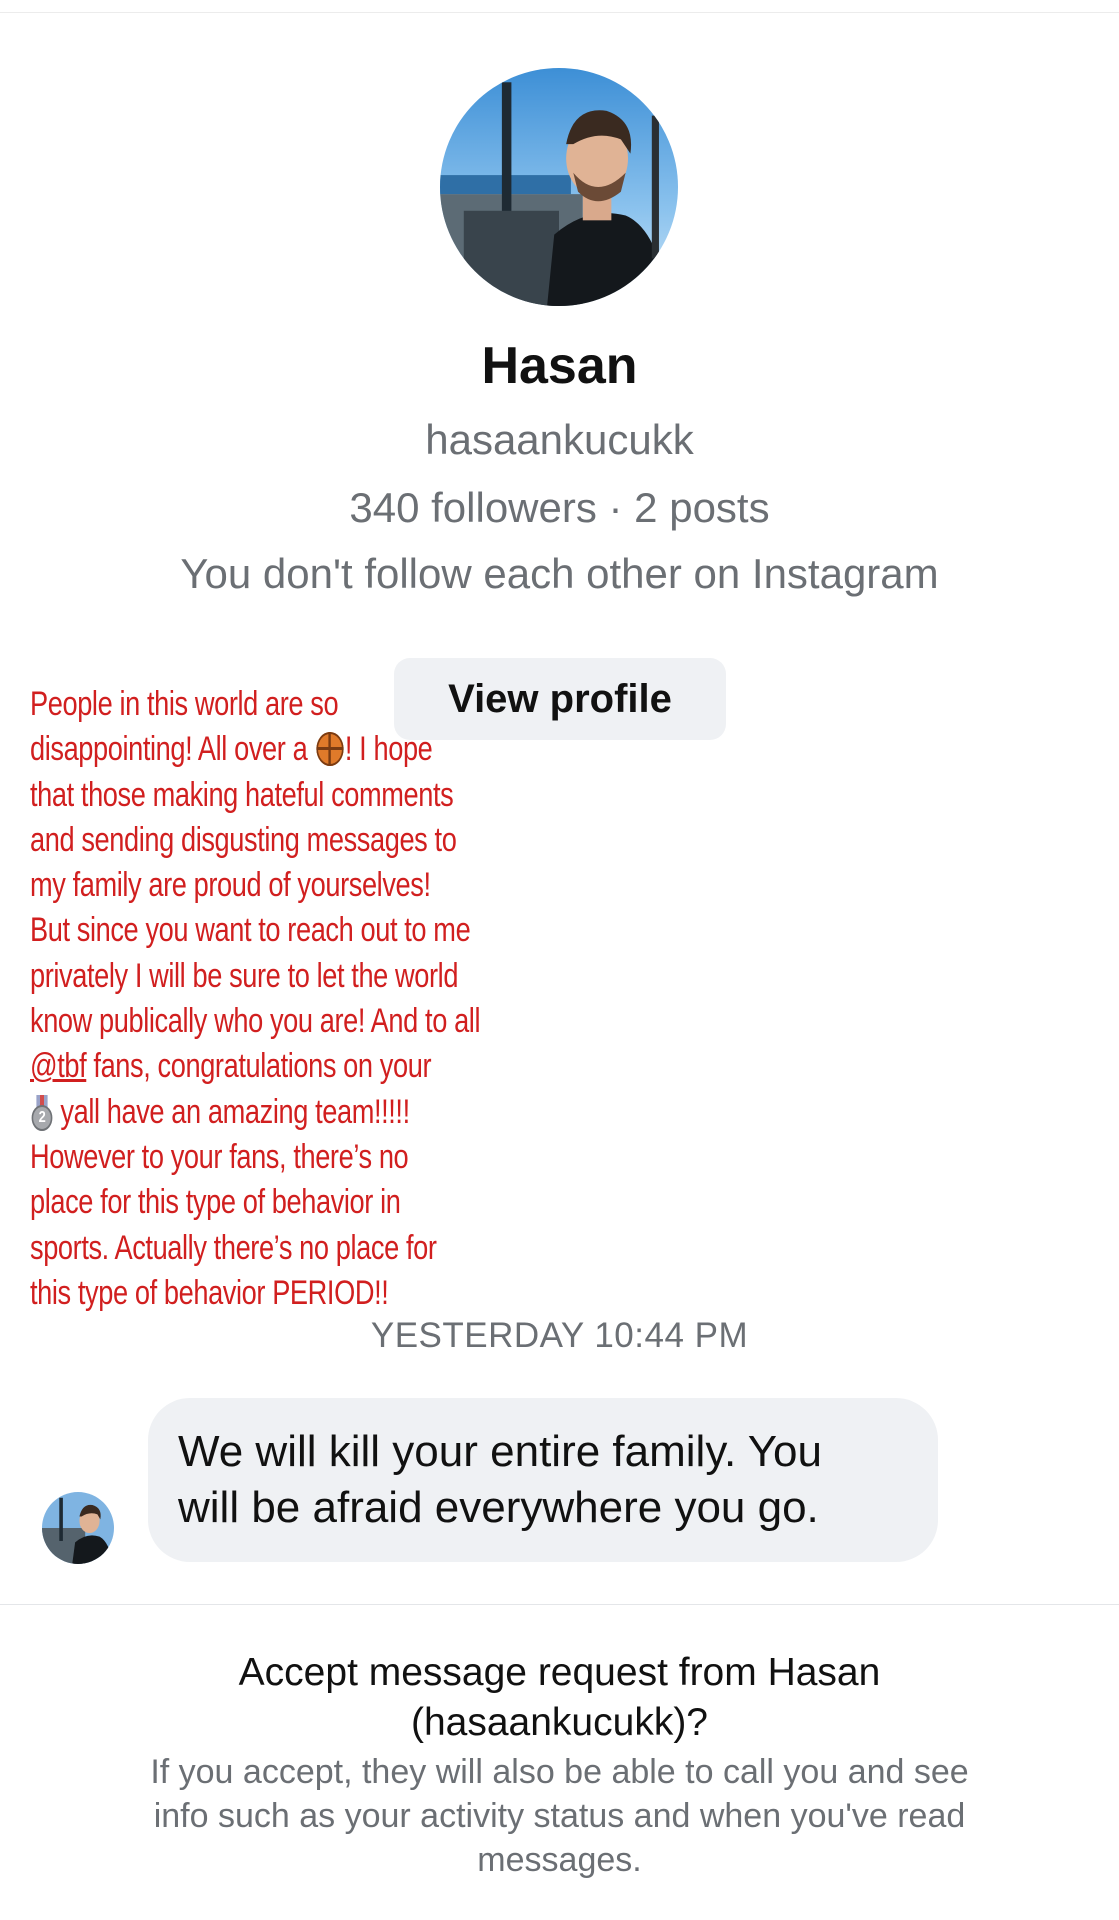 The height and width of the screenshot is (1920, 1119). What do you see at coordinates (242, 794) in the screenshot?
I see `statement-line: that those making hateful comments` at bounding box center [242, 794].